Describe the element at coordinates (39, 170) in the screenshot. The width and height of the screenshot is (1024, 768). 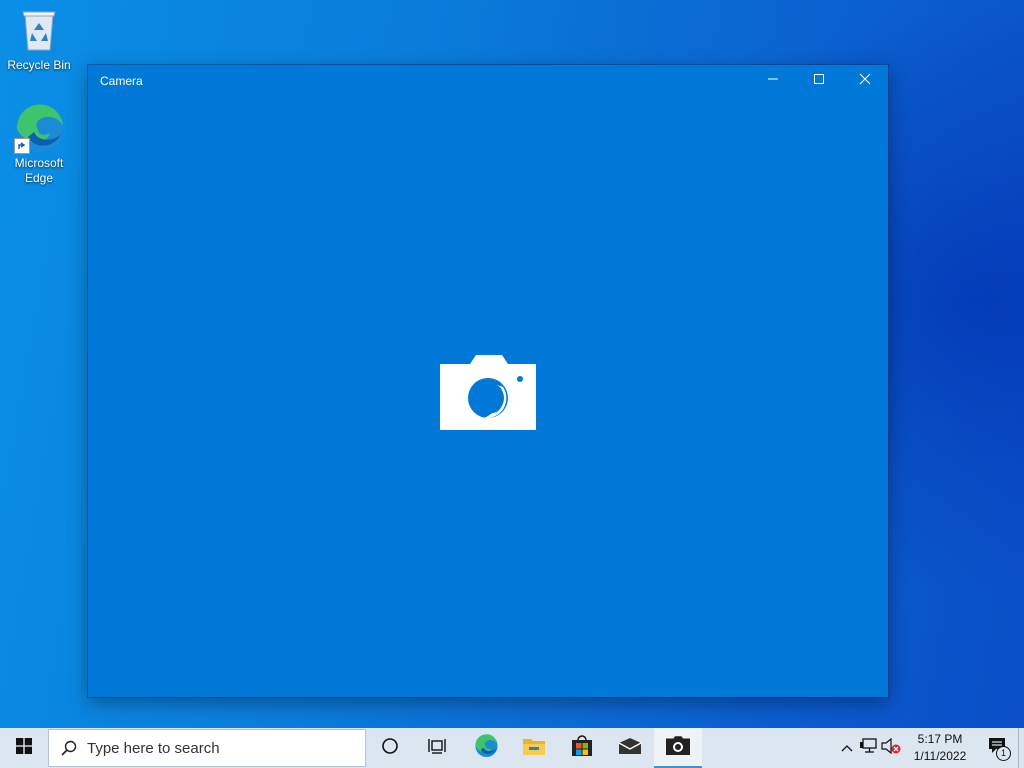
I see `desktop-icon-label: Microsoft Edge` at that location.